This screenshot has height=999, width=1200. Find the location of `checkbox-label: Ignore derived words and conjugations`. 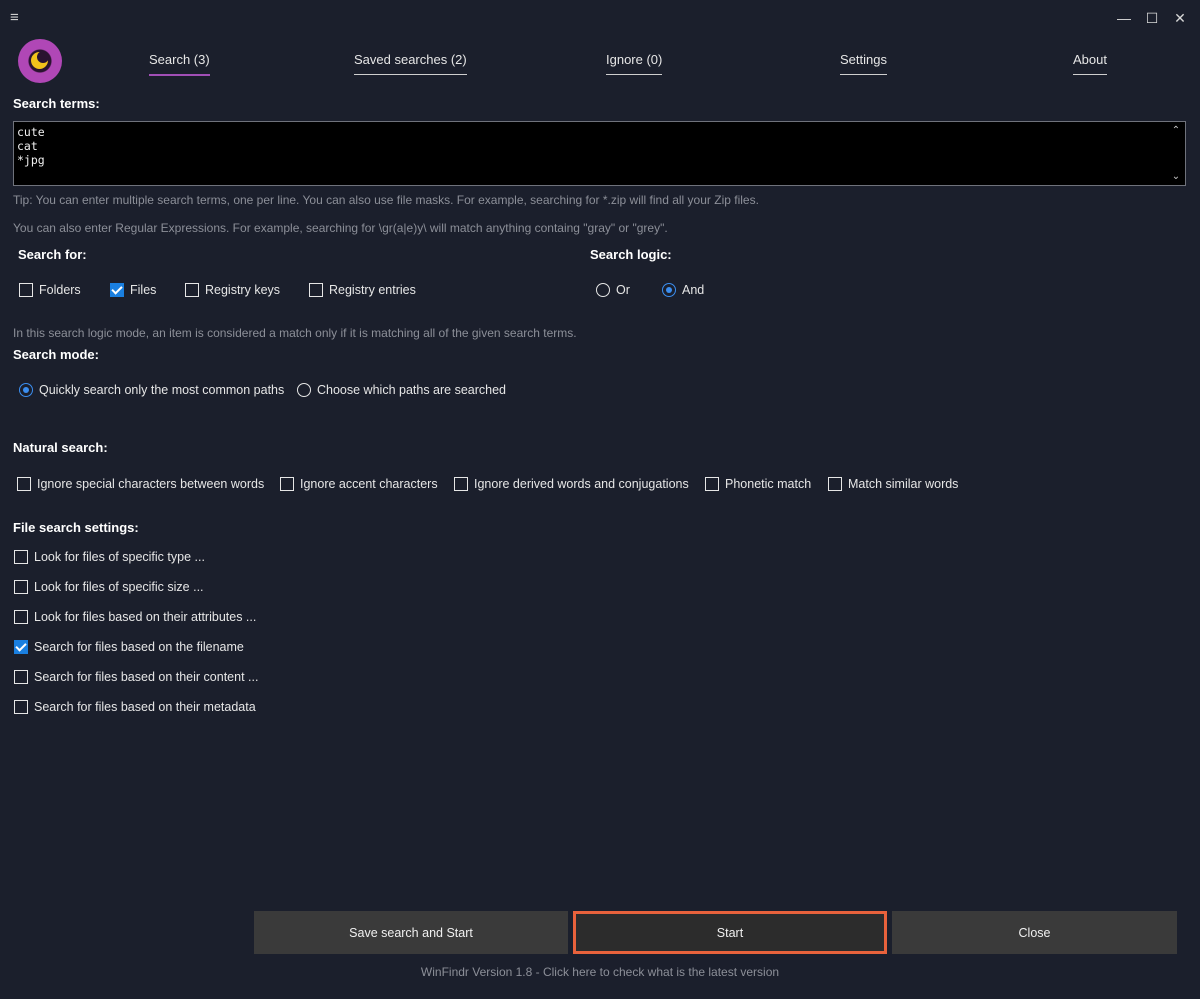

checkbox-label: Ignore derived words and conjugations is located at coordinates (581, 484).